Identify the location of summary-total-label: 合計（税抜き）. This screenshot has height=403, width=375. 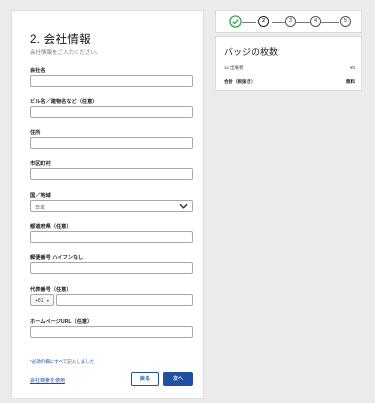
(240, 81).